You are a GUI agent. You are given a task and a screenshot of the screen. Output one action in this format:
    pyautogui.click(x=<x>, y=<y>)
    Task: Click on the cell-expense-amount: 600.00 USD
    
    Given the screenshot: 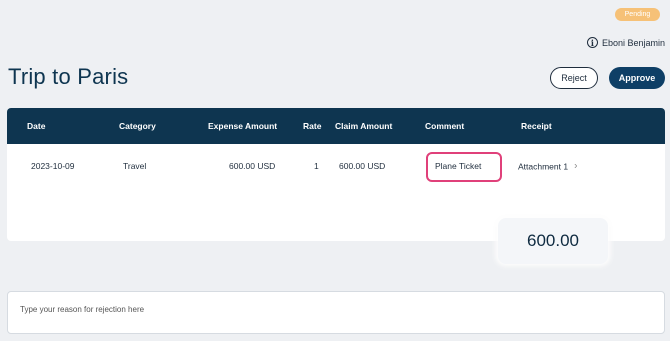 What is the action you would take?
    pyautogui.click(x=252, y=166)
    